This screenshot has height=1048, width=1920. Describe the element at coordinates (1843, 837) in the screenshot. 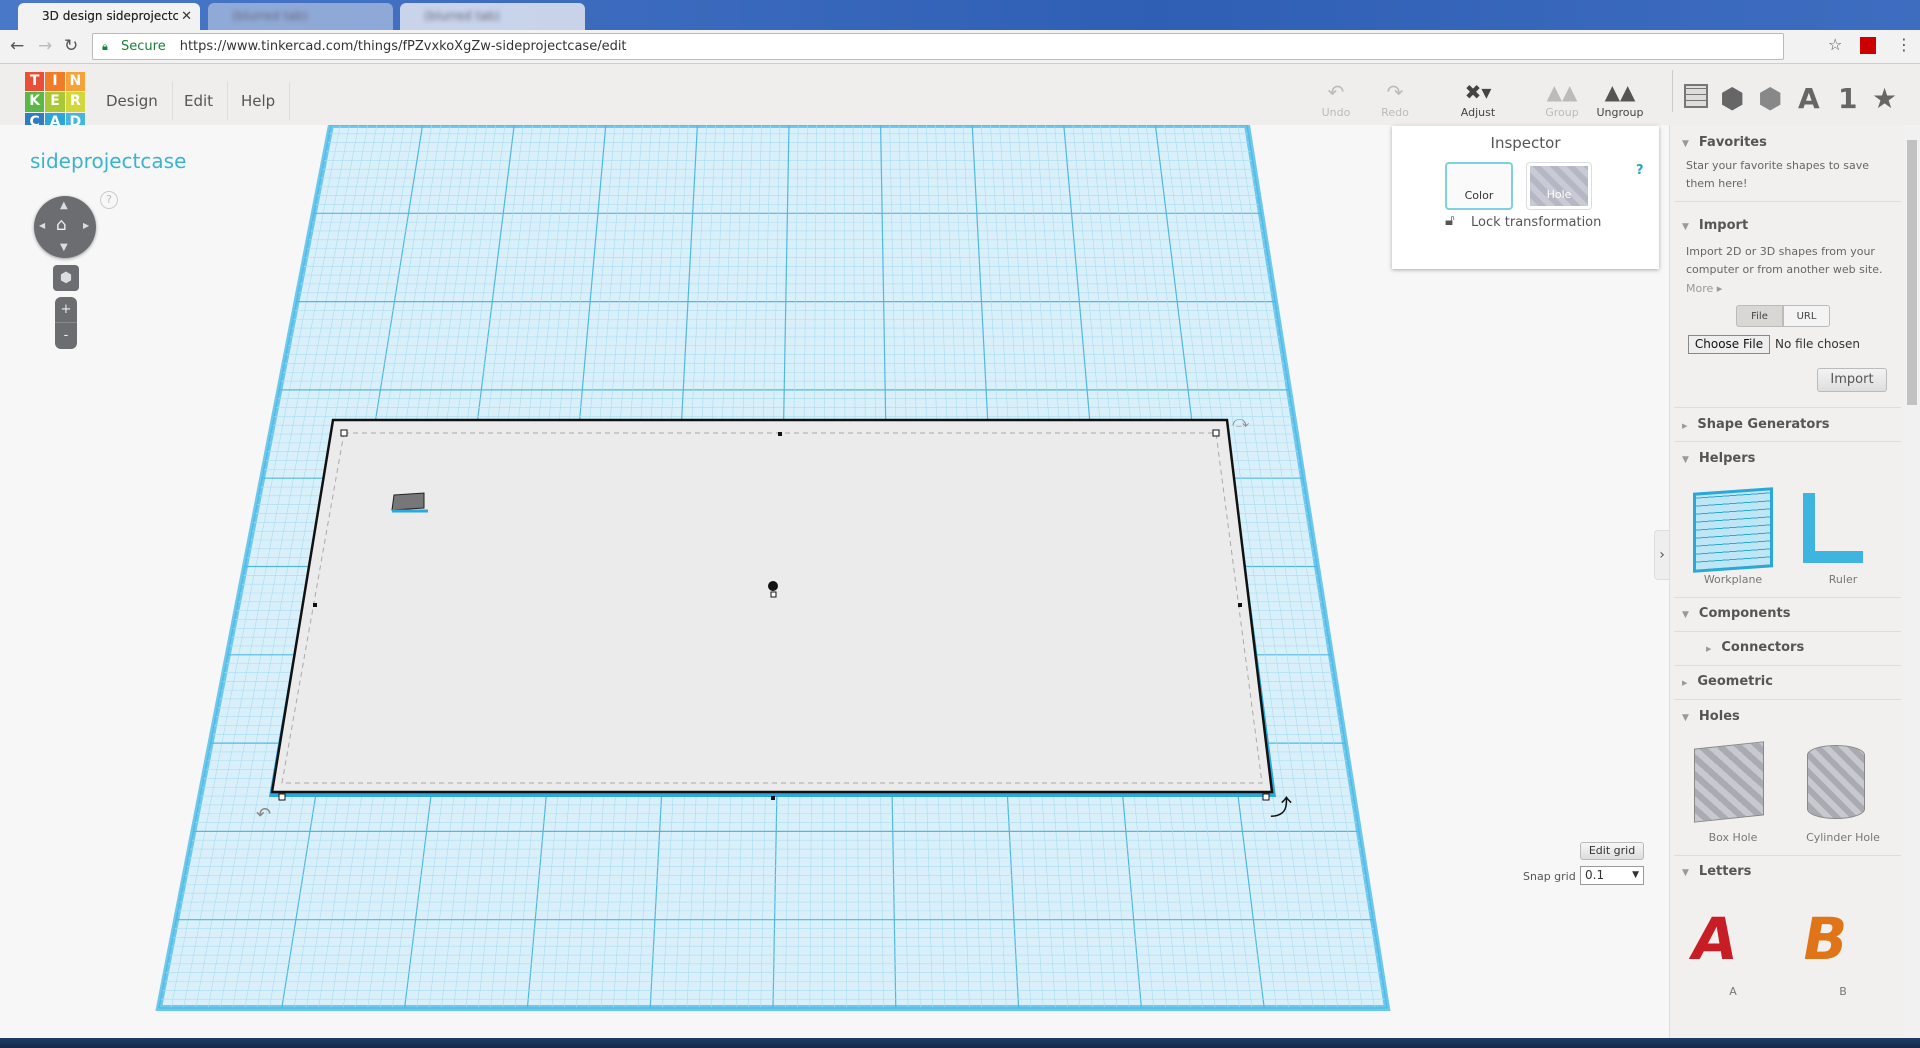

I see `cylinder-hole-label: Cylinder Hole` at that location.